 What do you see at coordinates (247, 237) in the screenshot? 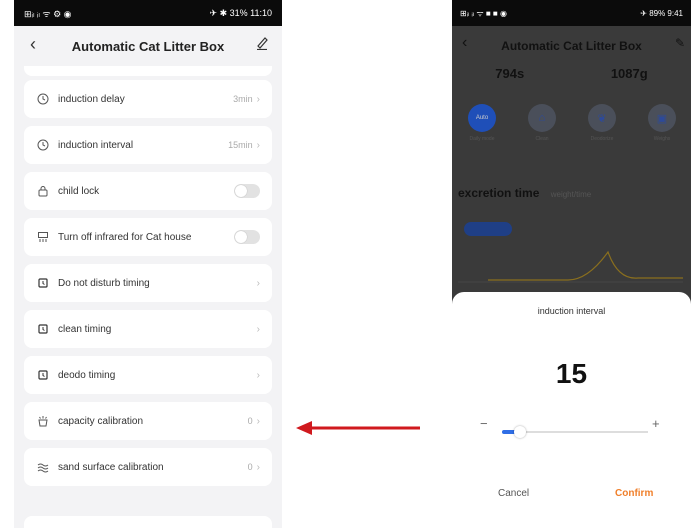
I see `infrared-toggle` at bounding box center [247, 237].